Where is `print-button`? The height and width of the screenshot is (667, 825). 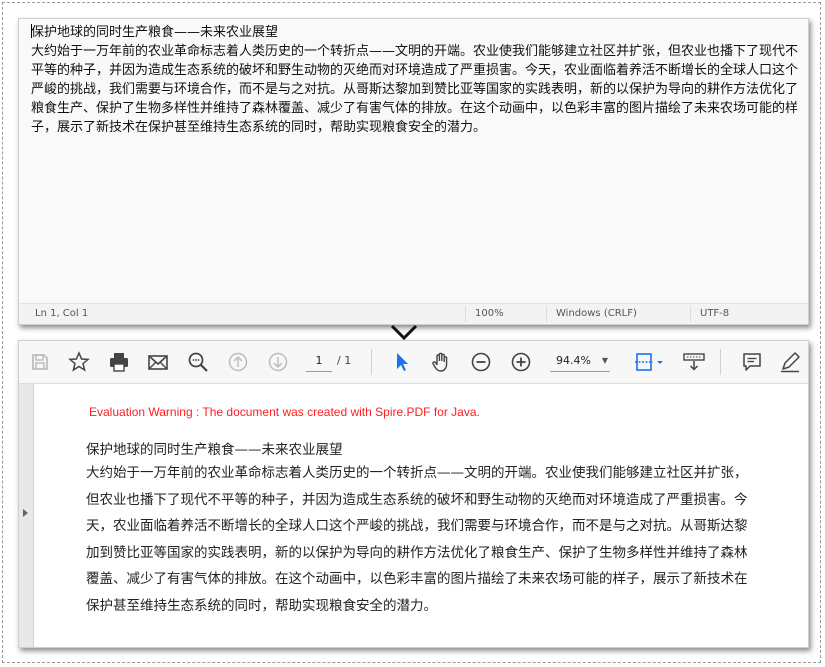 print-button is located at coordinates (119, 362).